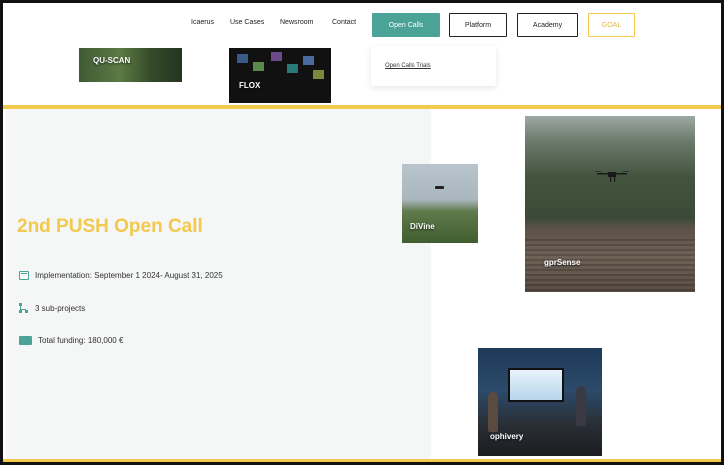 The height and width of the screenshot is (465, 724). Describe the element at coordinates (24, 308) in the screenshot. I see `org-chart-icon` at that location.